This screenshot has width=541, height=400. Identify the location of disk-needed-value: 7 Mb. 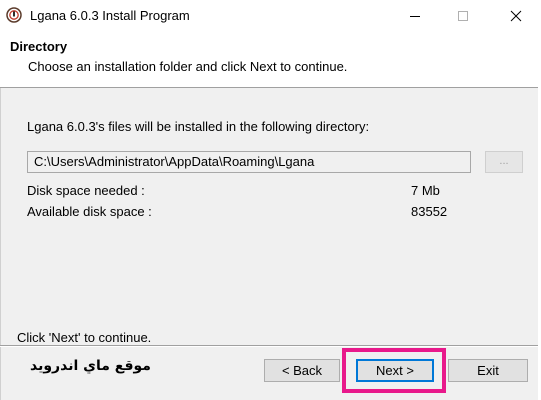
(425, 190).